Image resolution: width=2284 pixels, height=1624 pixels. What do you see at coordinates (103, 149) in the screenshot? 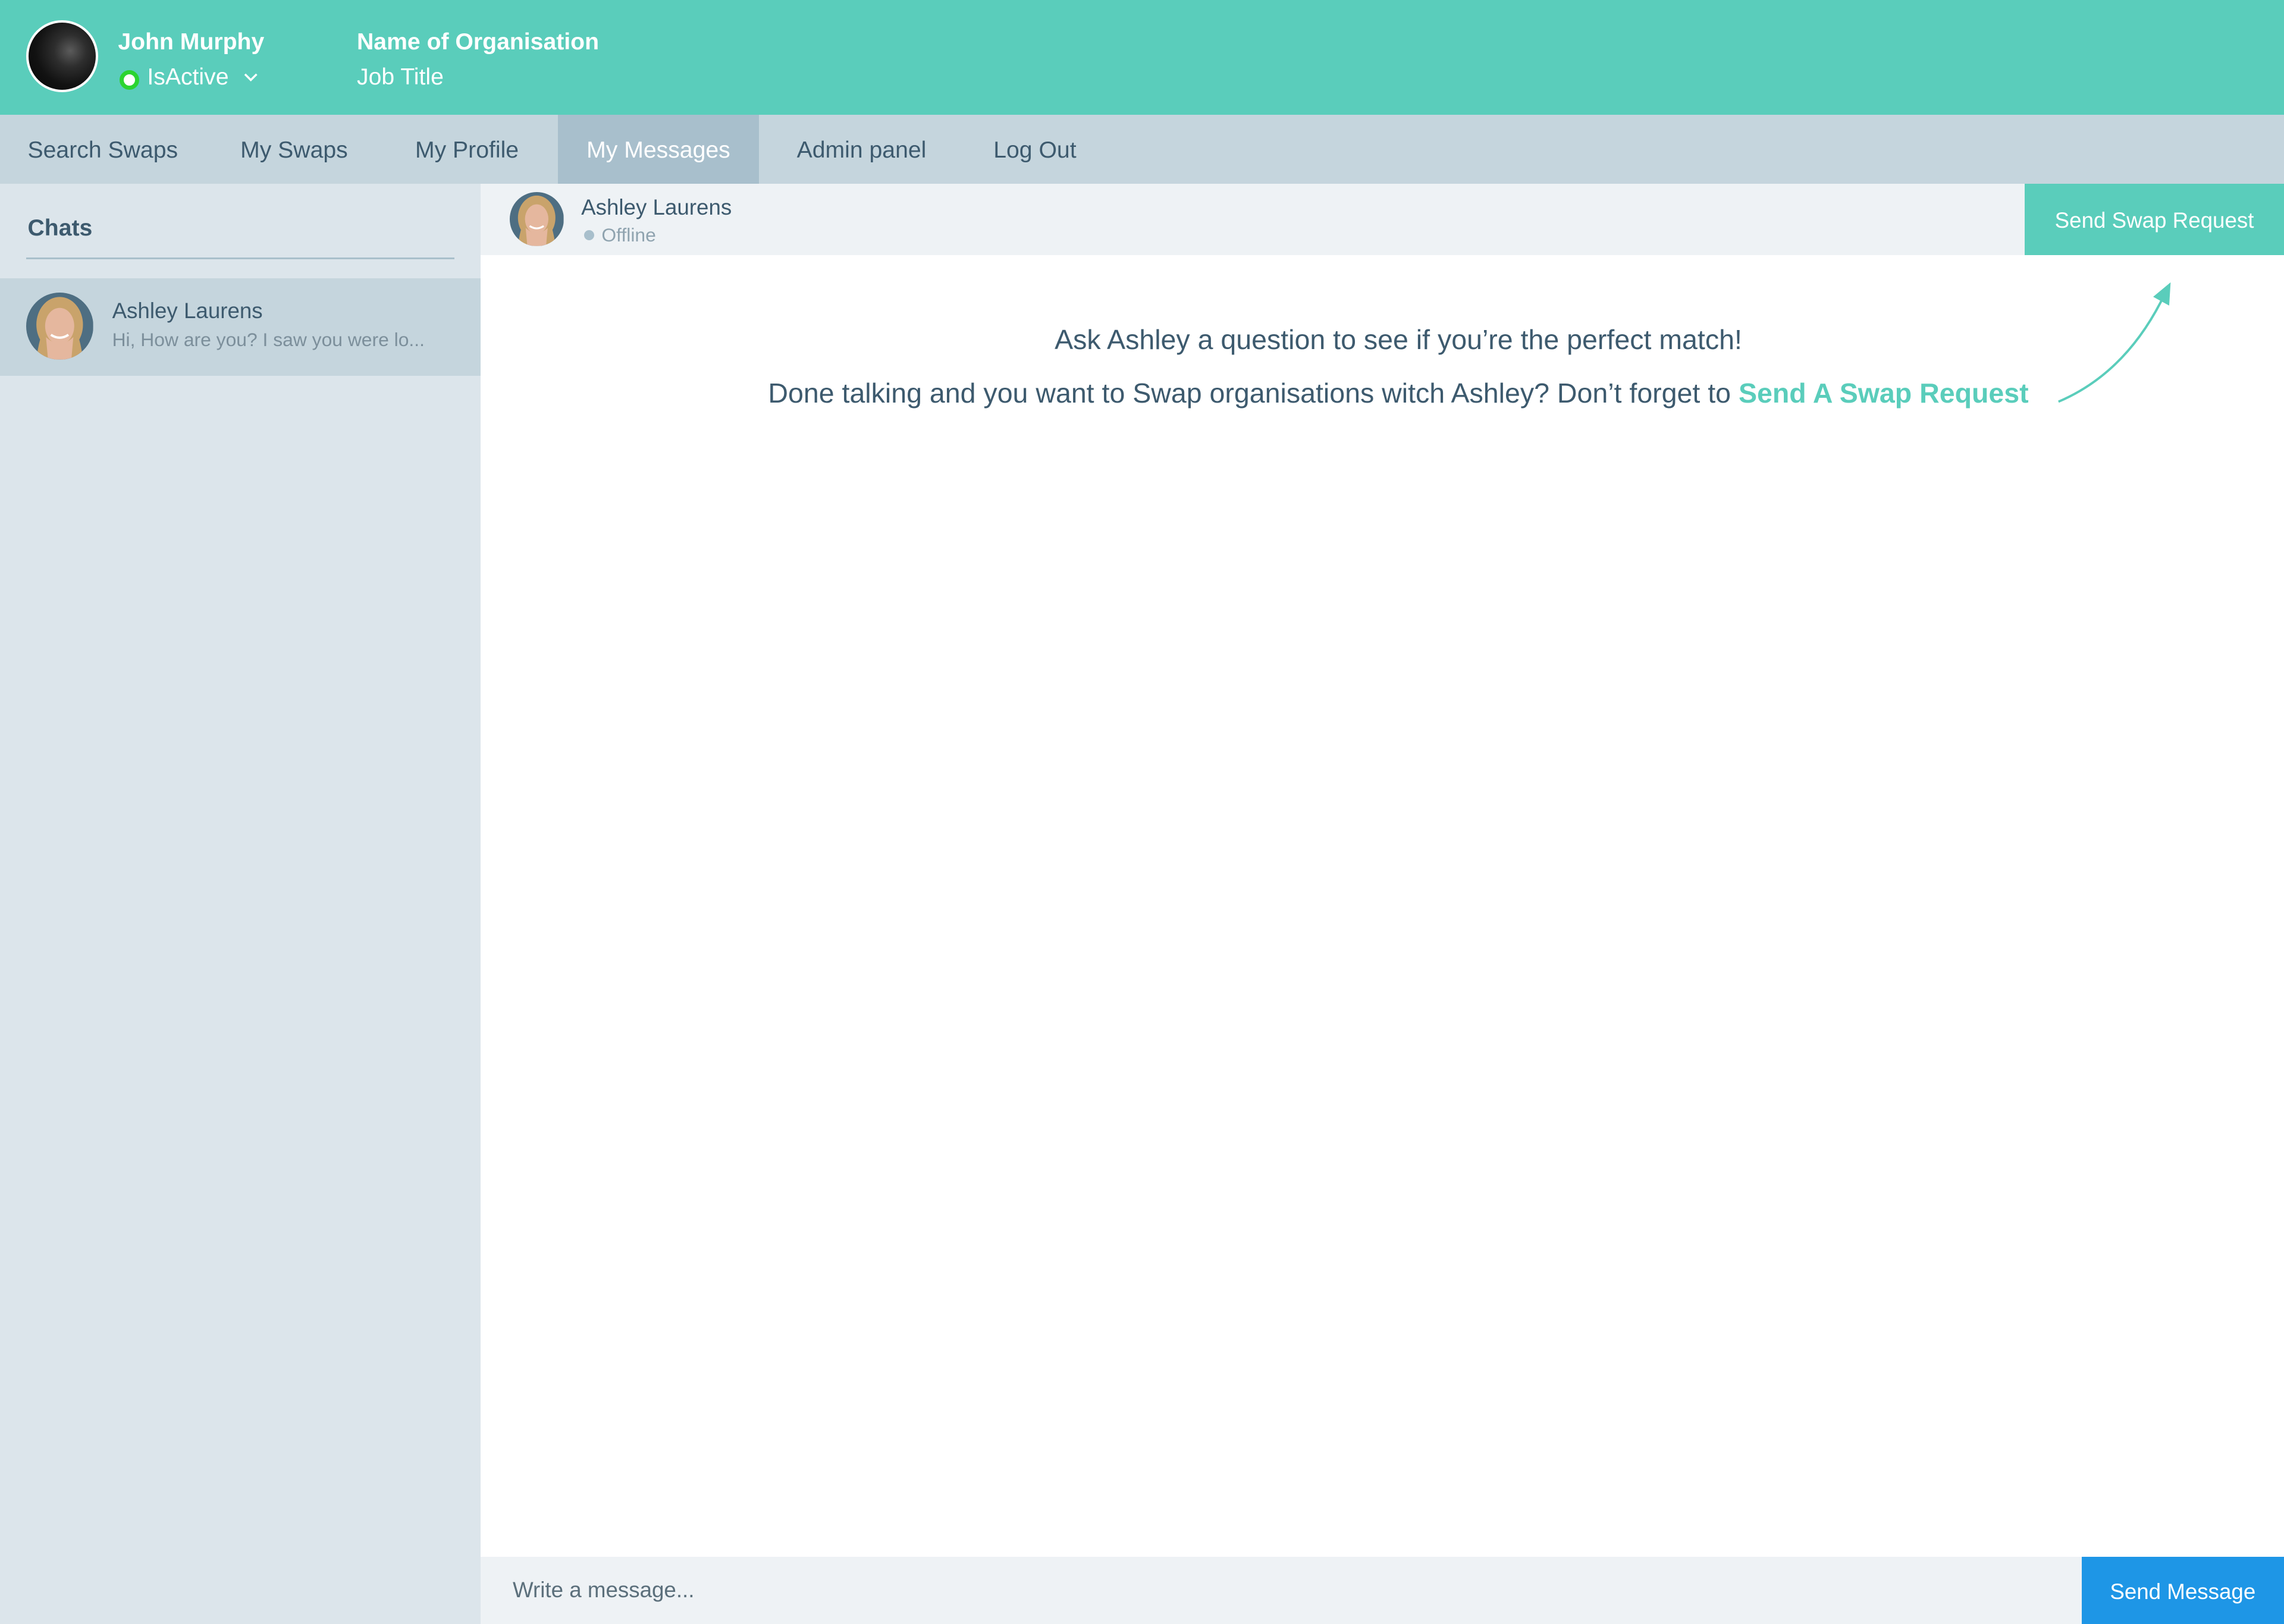
I see `nav-search-swaps: Search Swaps` at bounding box center [103, 149].